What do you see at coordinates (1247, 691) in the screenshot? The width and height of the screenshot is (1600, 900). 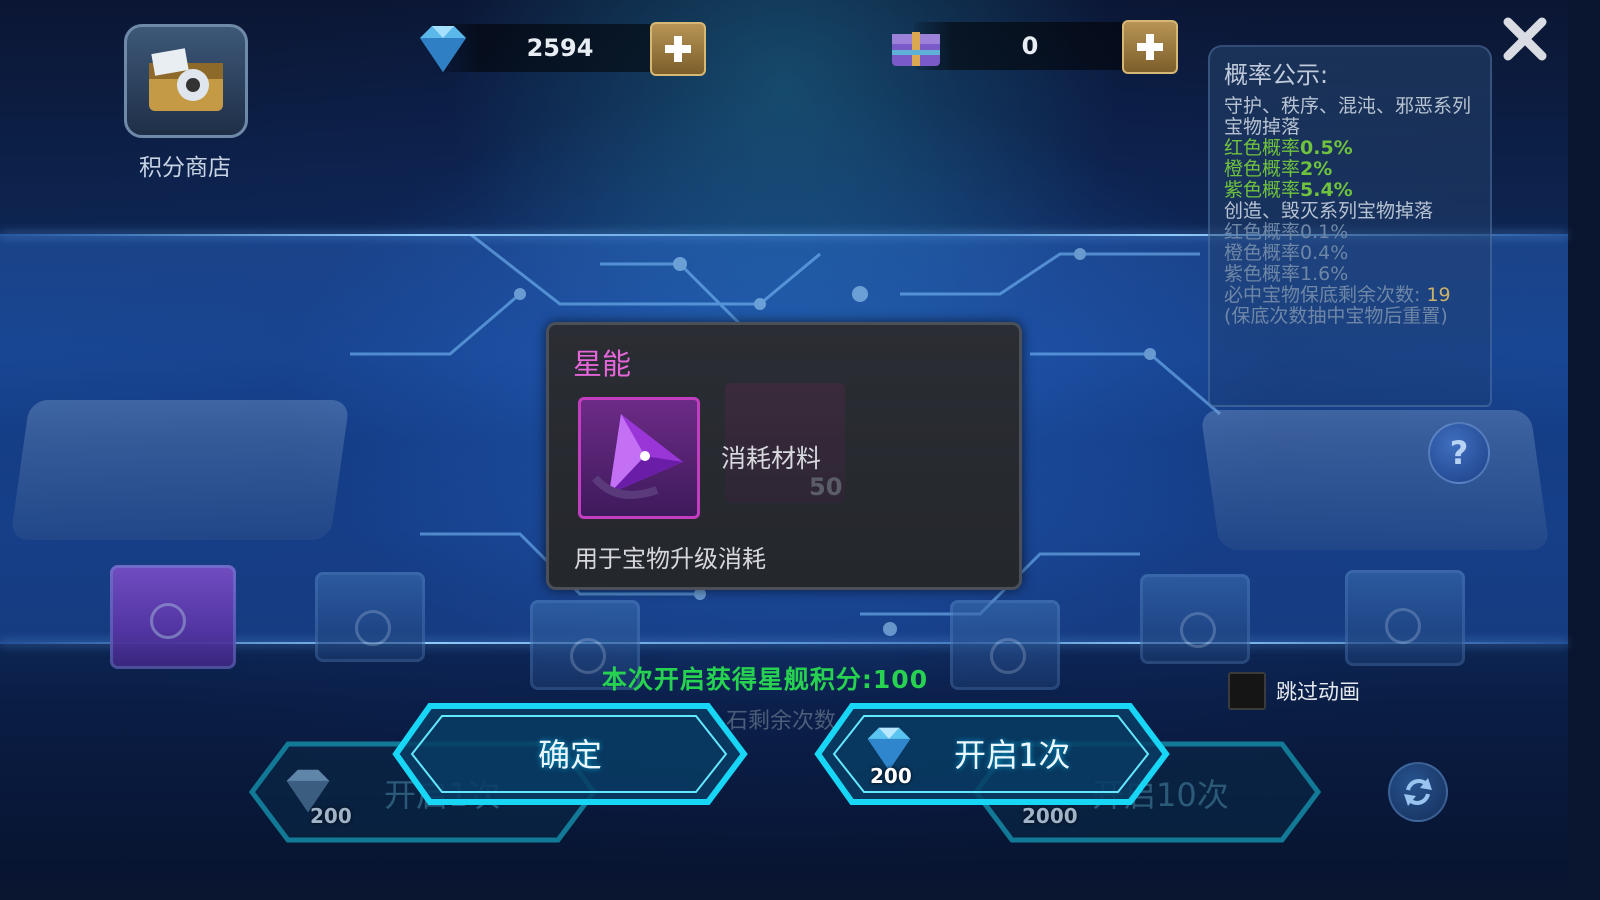 I see `skip-animation-checkbox` at bounding box center [1247, 691].